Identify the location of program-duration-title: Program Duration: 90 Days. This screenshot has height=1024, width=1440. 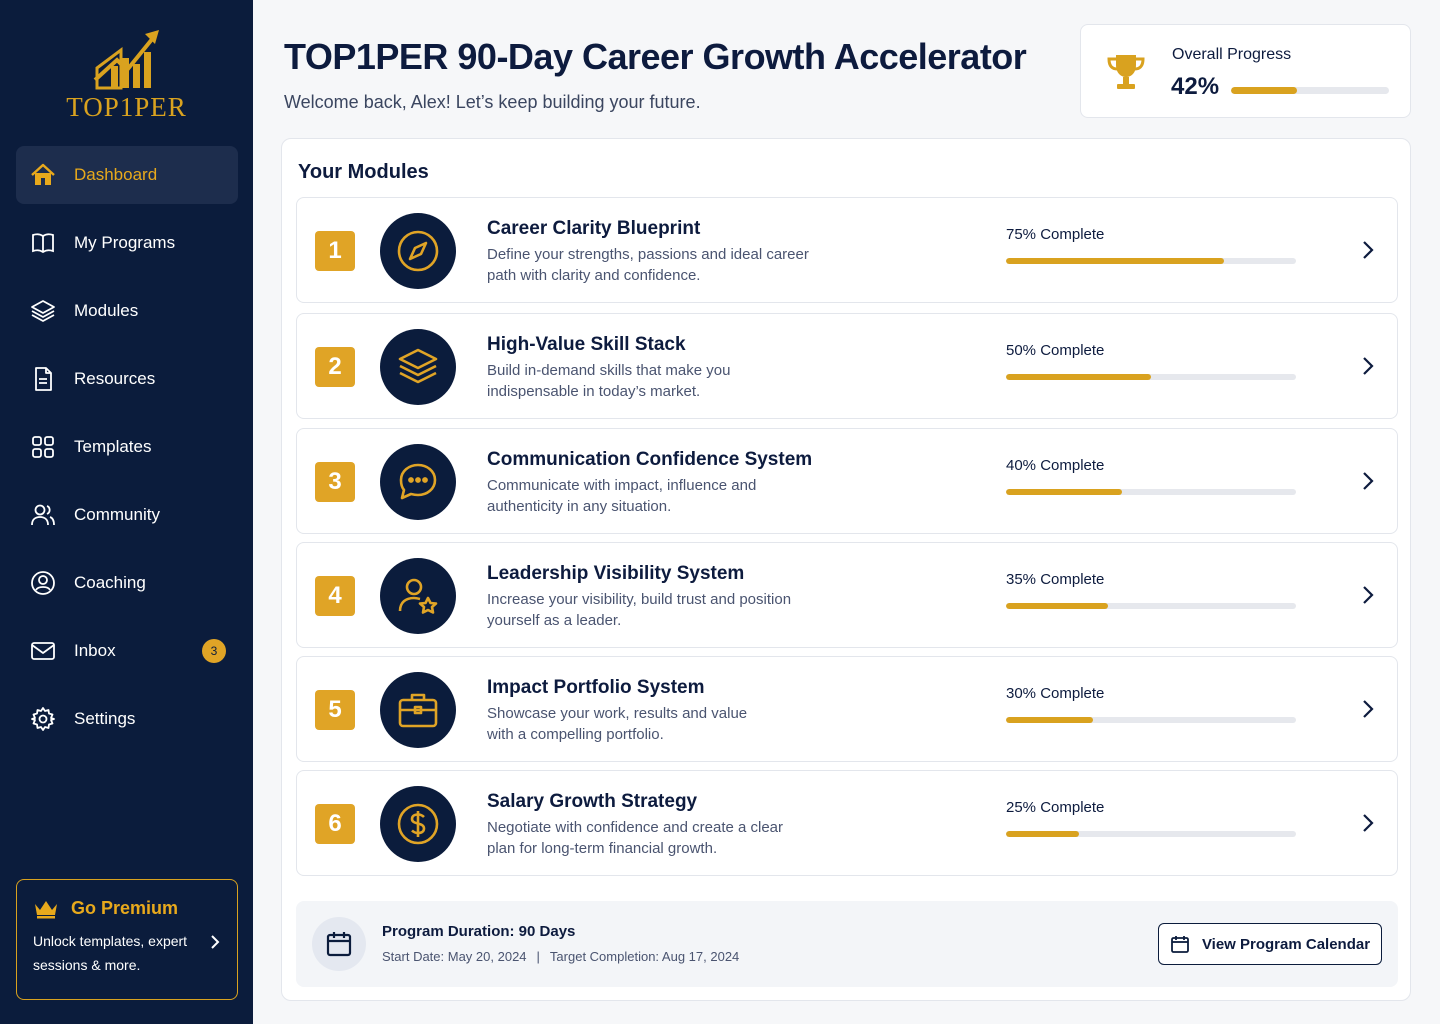
(479, 931).